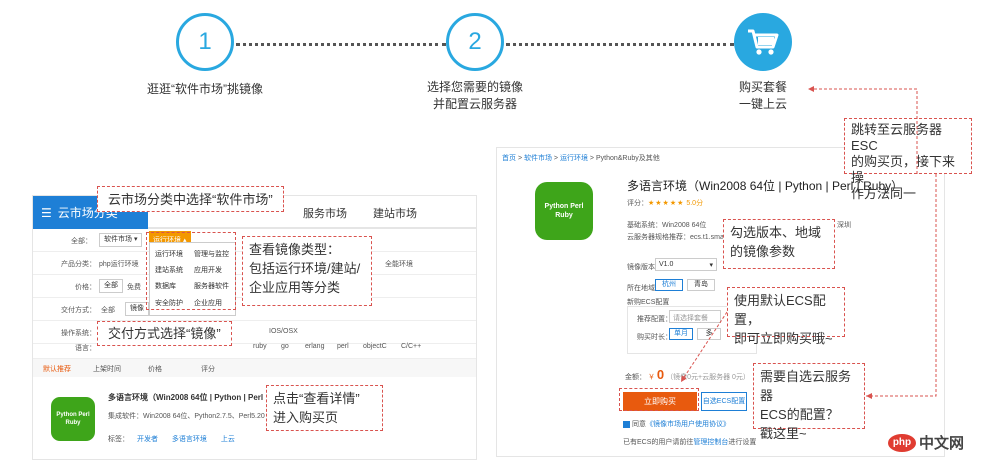 This screenshot has height=461, width=988. Describe the element at coordinates (659, 399) in the screenshot. I see `highlight-buy-now` at that location.